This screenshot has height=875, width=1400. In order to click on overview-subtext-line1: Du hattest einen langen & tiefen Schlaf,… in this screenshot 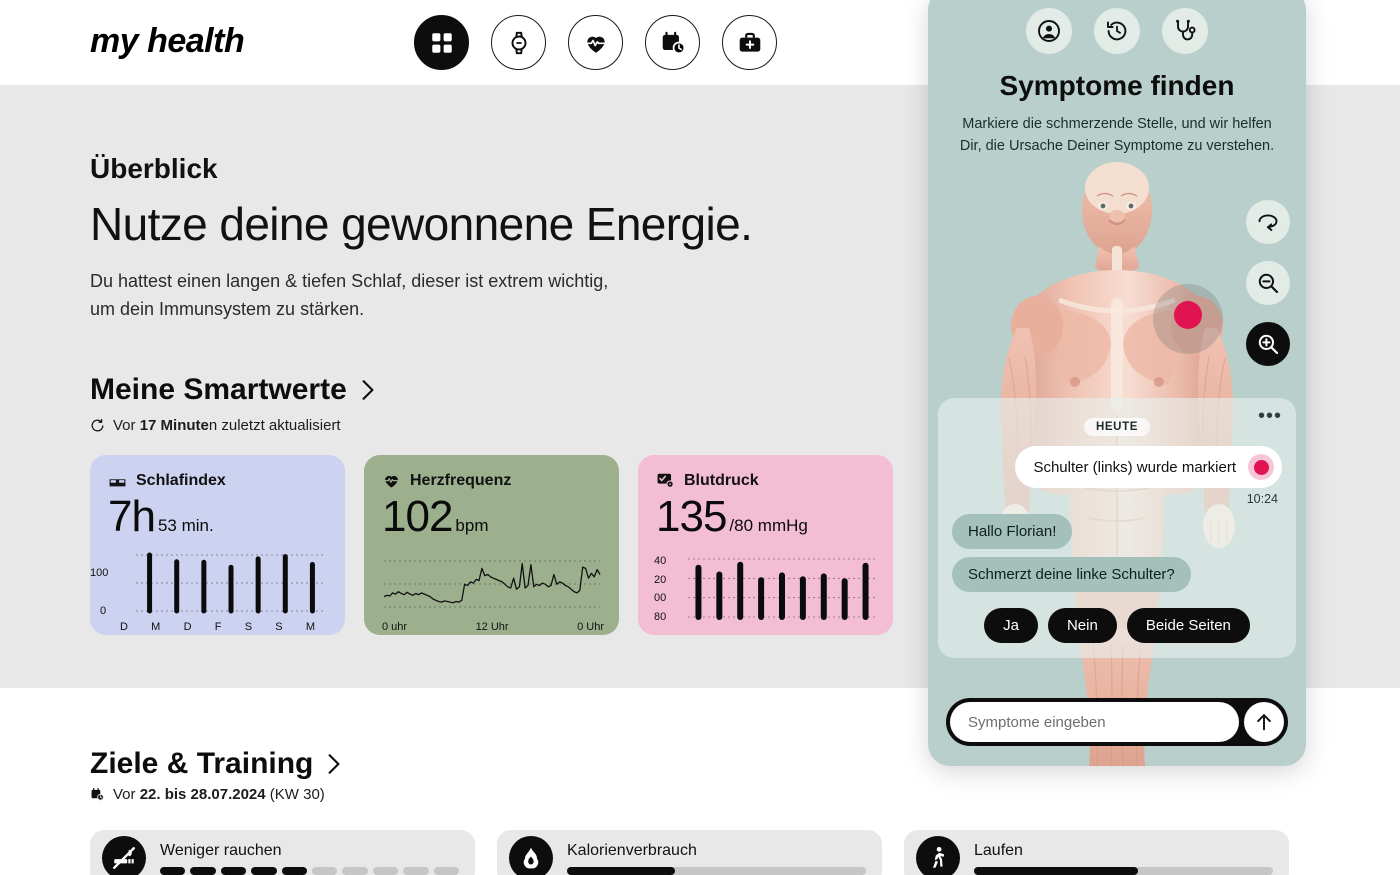, I will do `click(349, 281)`.